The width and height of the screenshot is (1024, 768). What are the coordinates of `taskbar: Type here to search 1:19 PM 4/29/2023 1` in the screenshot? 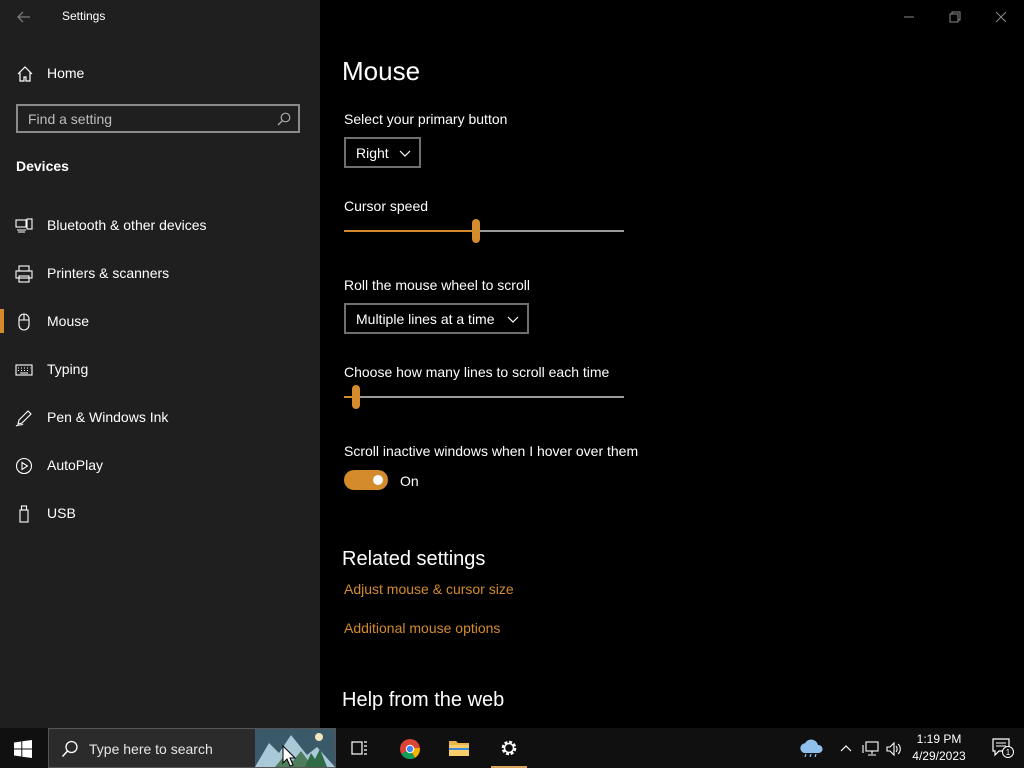 It's located at (512, 748).